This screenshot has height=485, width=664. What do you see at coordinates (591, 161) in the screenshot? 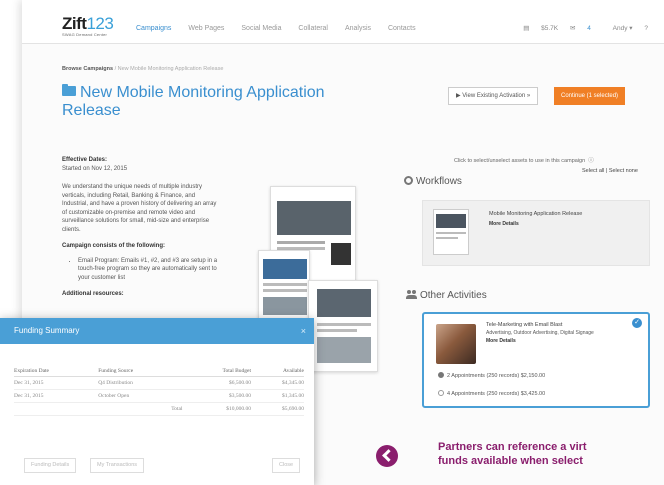
I see `info-icon: ⓘ` at bounding box center [591, 161].